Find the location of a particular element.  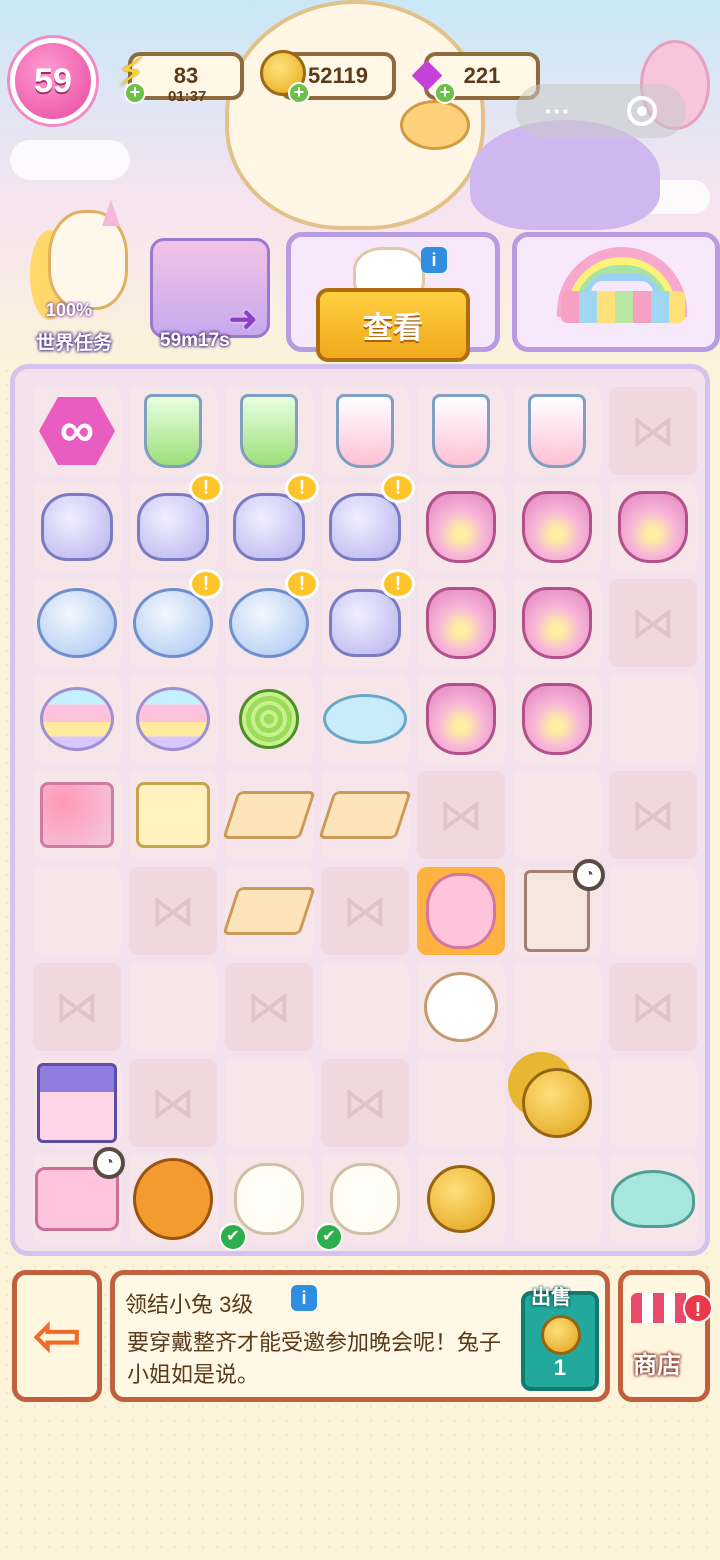

gift-box-icon is located at coordinates (173, 815).